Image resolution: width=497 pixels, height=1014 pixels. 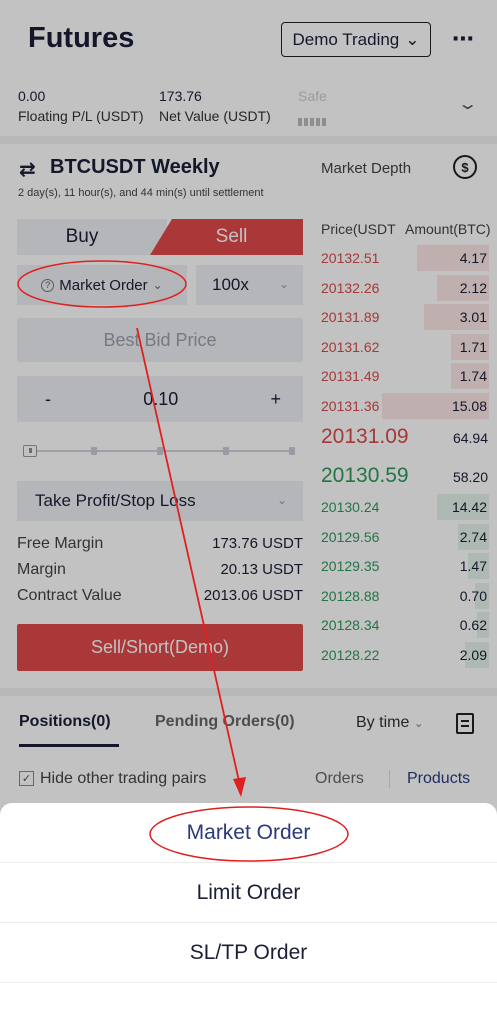 I want to click on sheet-option-market-order: Market Order, so click(x=248, y=833).